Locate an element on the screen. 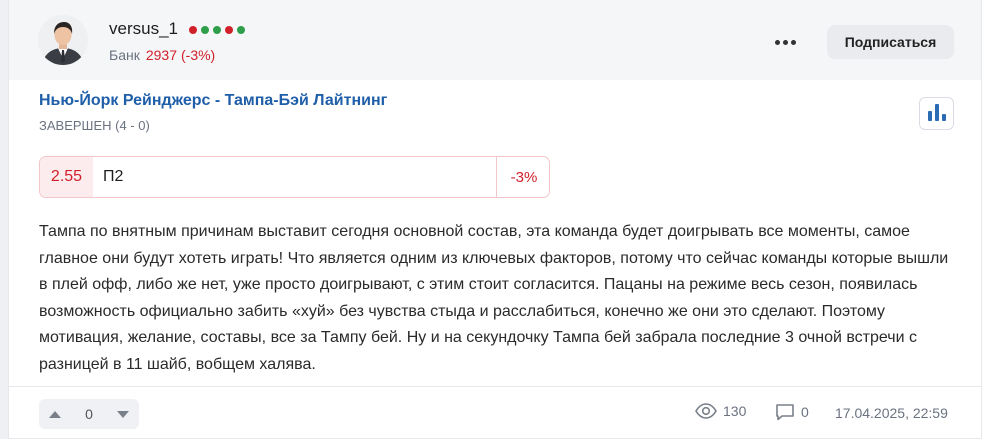 The width and height of the screenshot is (982, 439). stats-button is located at coordinates (936, 113).